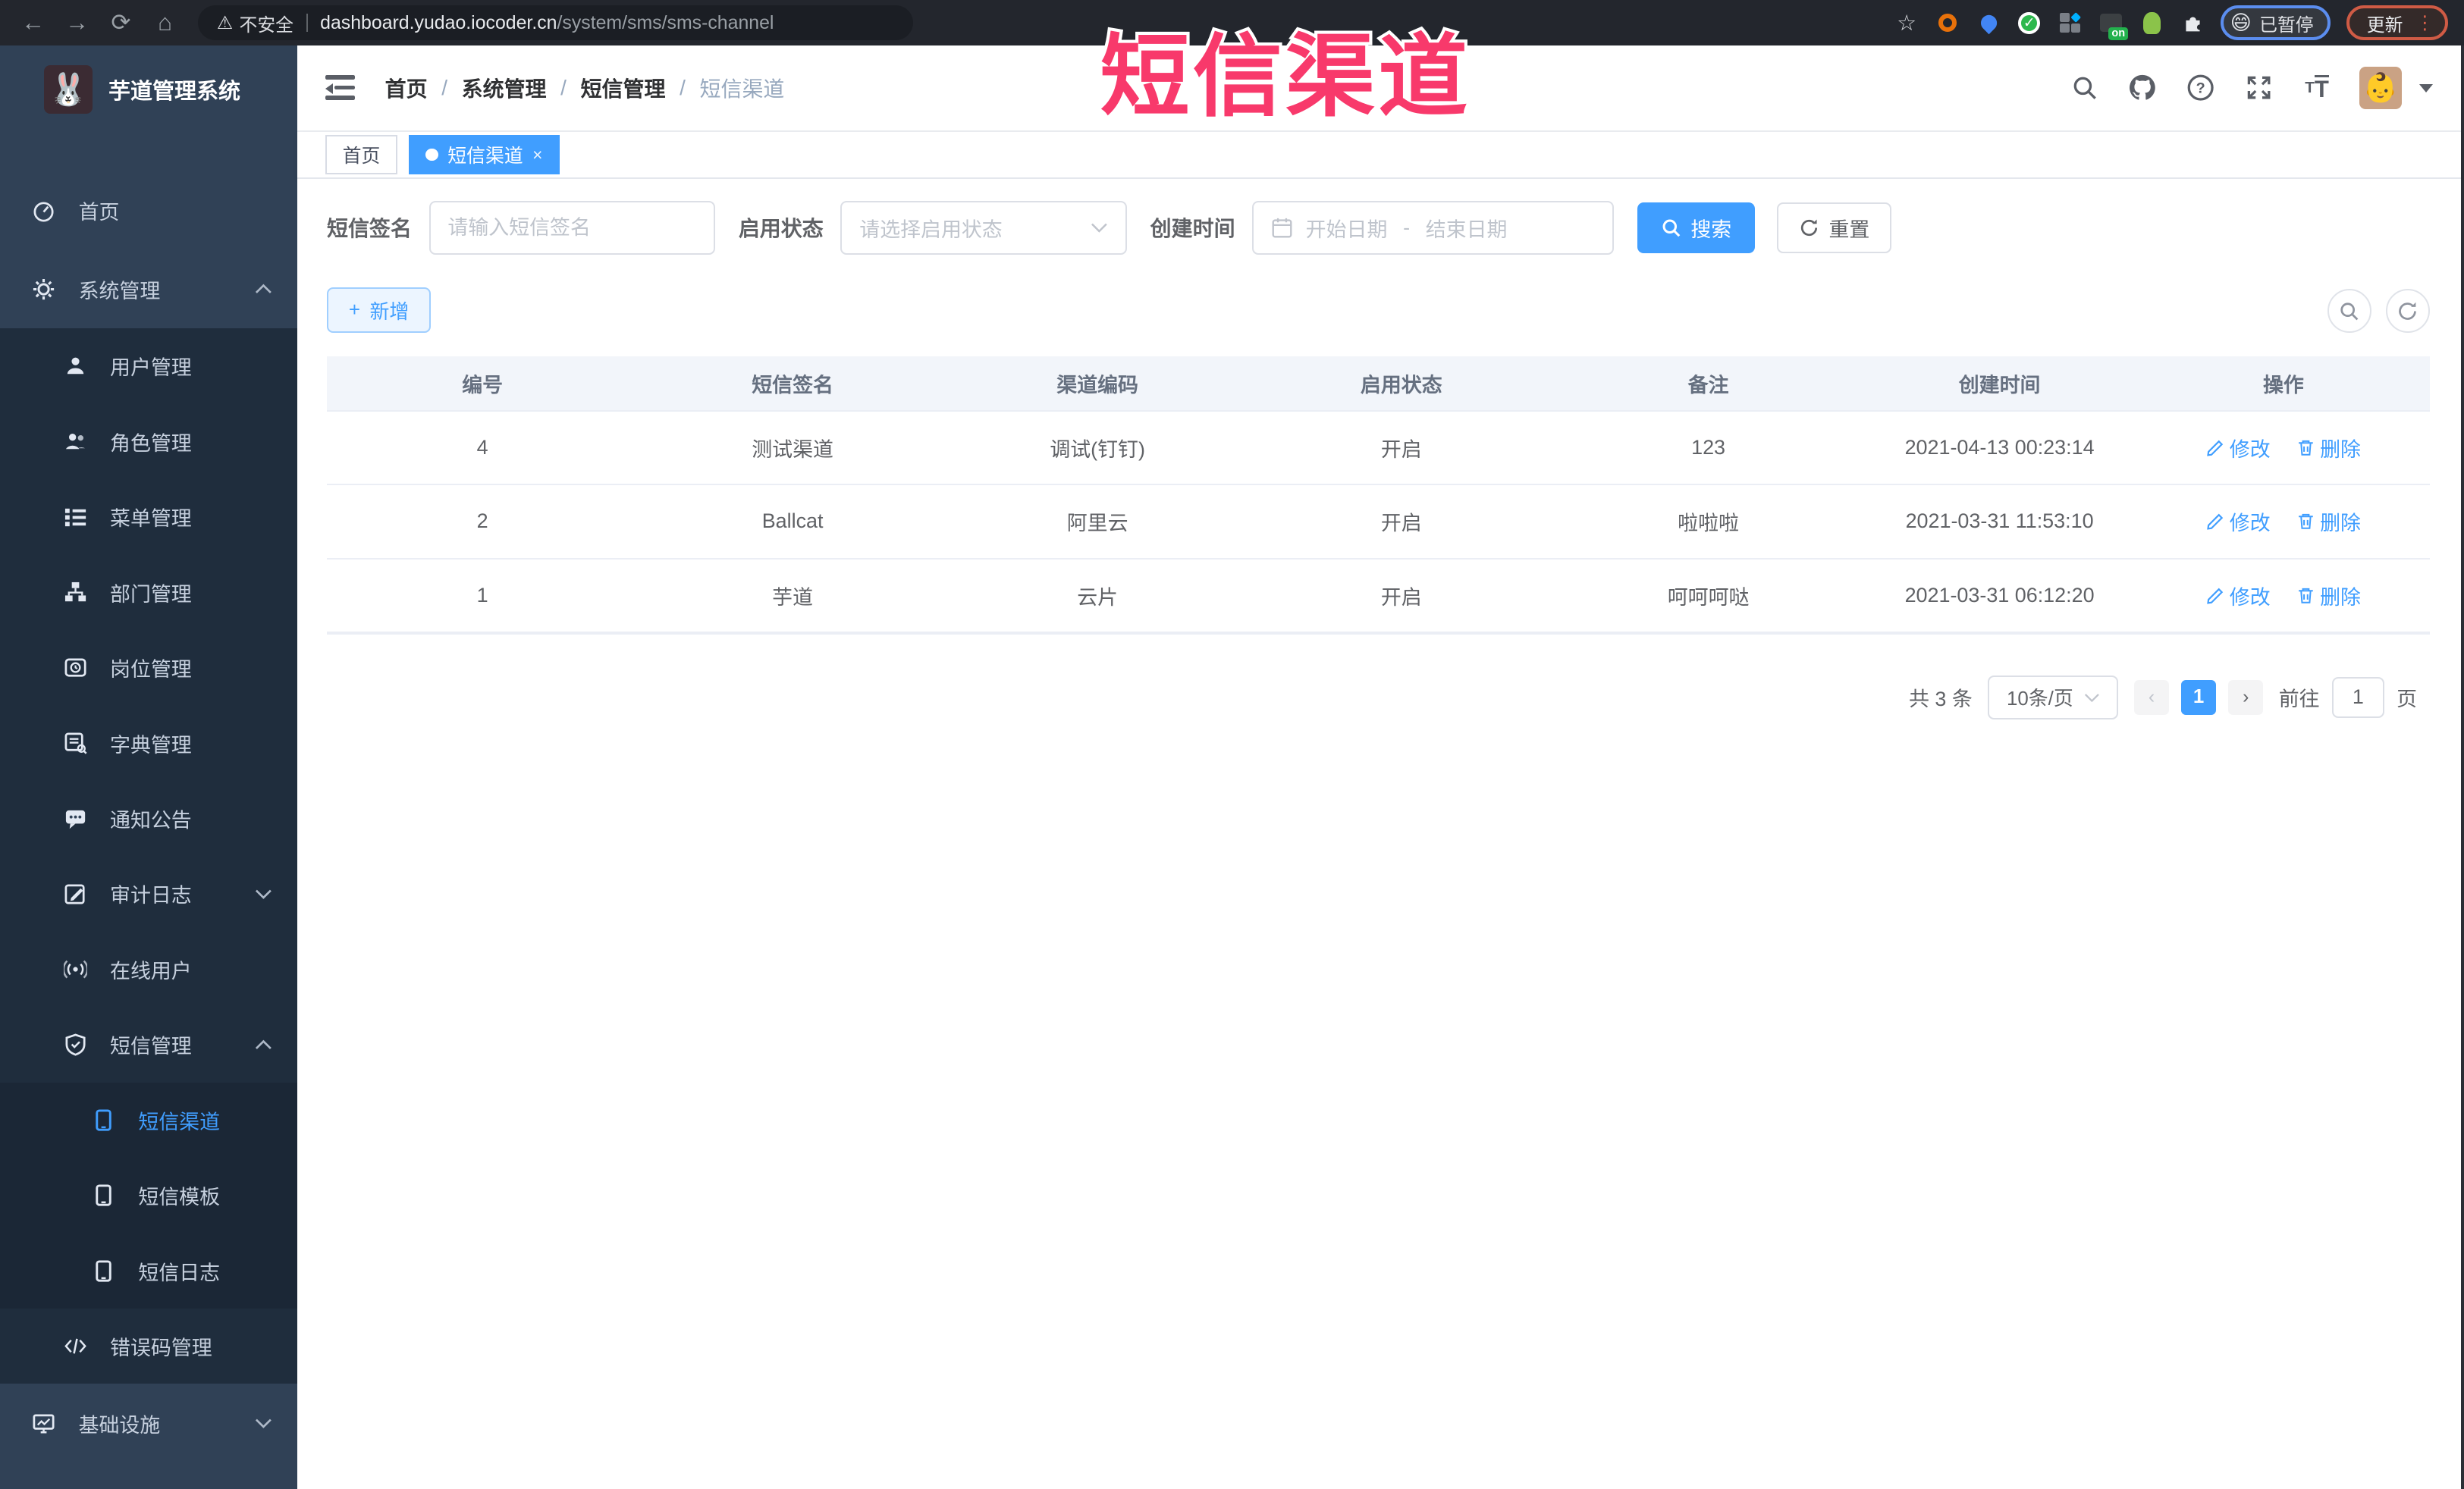 The height and width of the screenshot is (1489, 2464). What do you see at coordinates (407, 88) in the screenshot?
I see `breadcrumb-home: 首页` at bounding box center [407, 88].